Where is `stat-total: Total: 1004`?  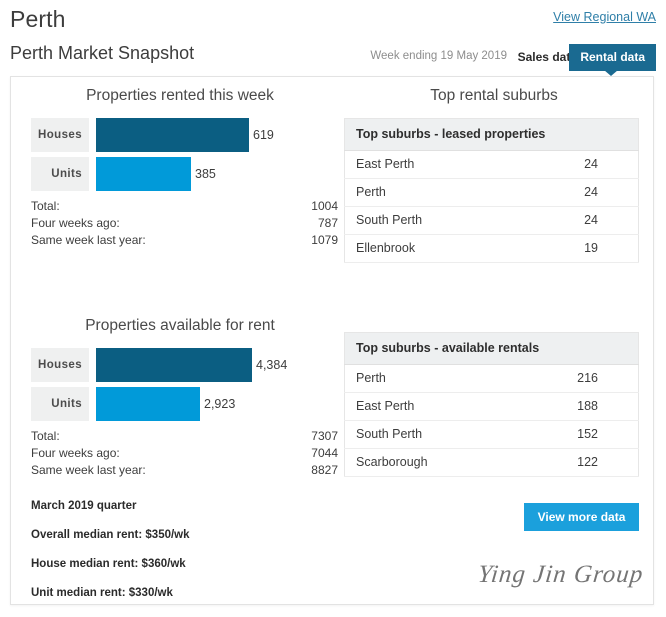
stat-total: Total: 1004 is located at coordinates (184, 207).